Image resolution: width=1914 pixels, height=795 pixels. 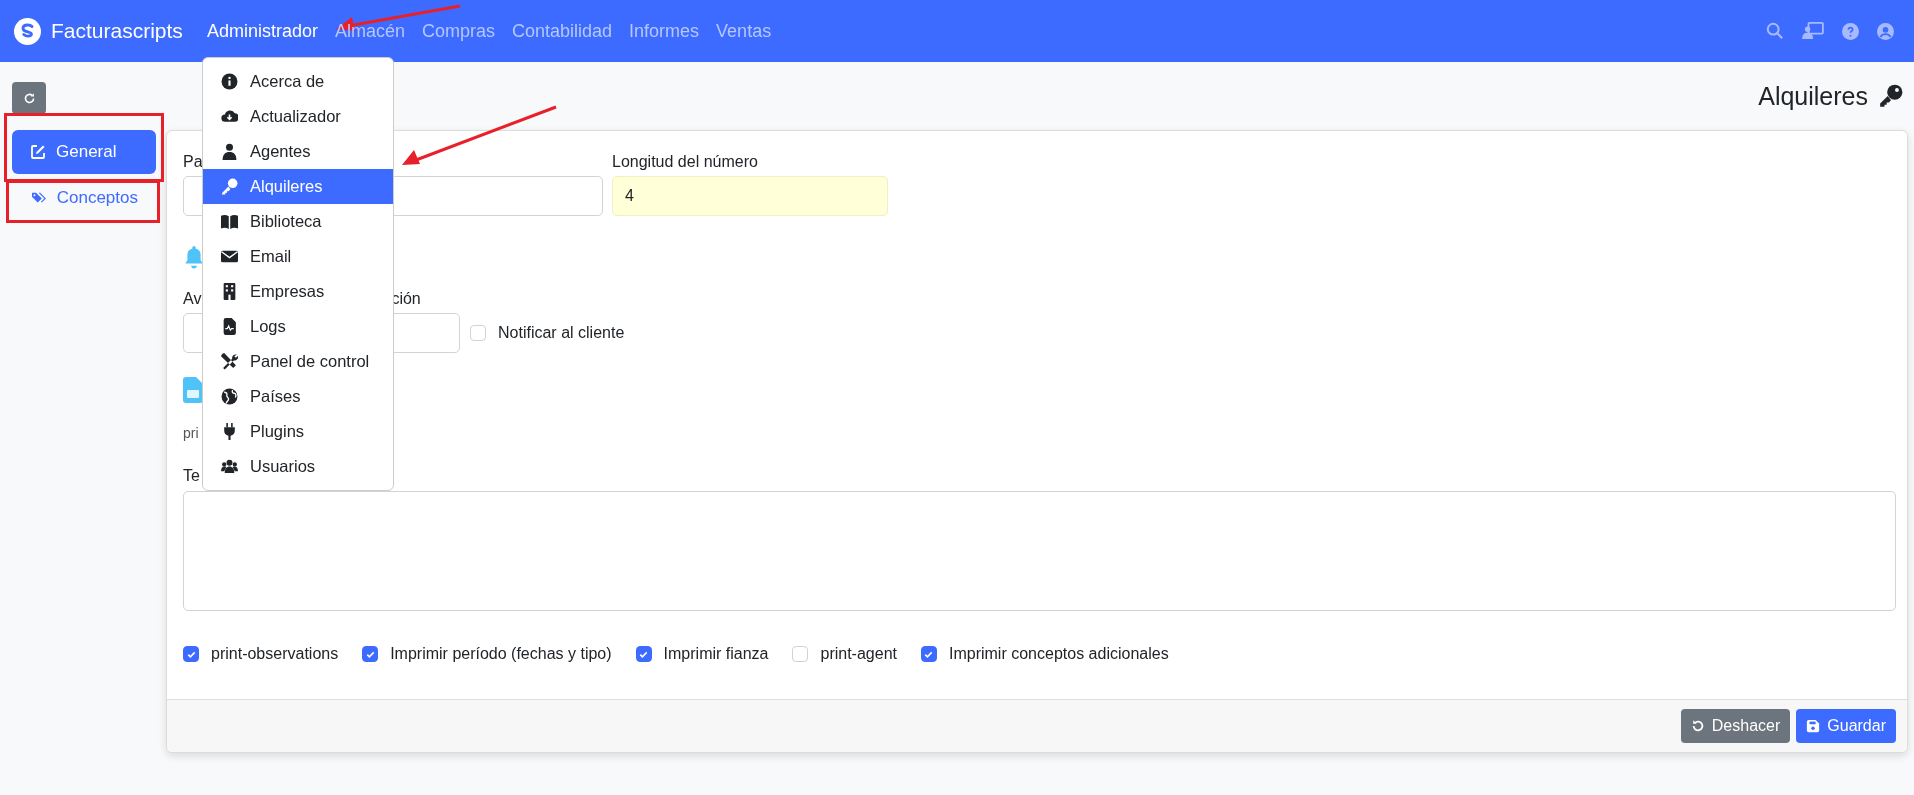 What do you see at coordinates (685, 162) in the screenshot?
I see `field-label: Longitud del número` at bounding box center [685, 162].